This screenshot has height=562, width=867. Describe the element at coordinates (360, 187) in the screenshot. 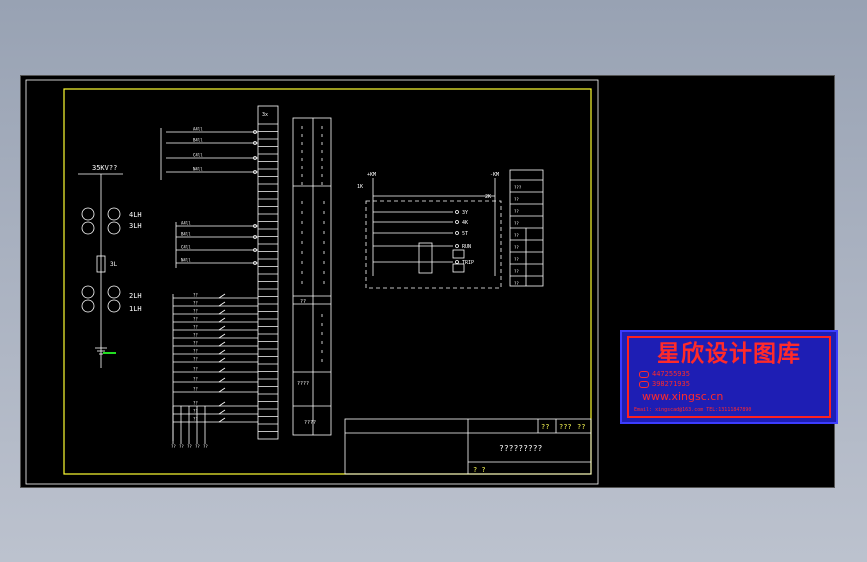

I see `control-left-tag: 1K` at that location.